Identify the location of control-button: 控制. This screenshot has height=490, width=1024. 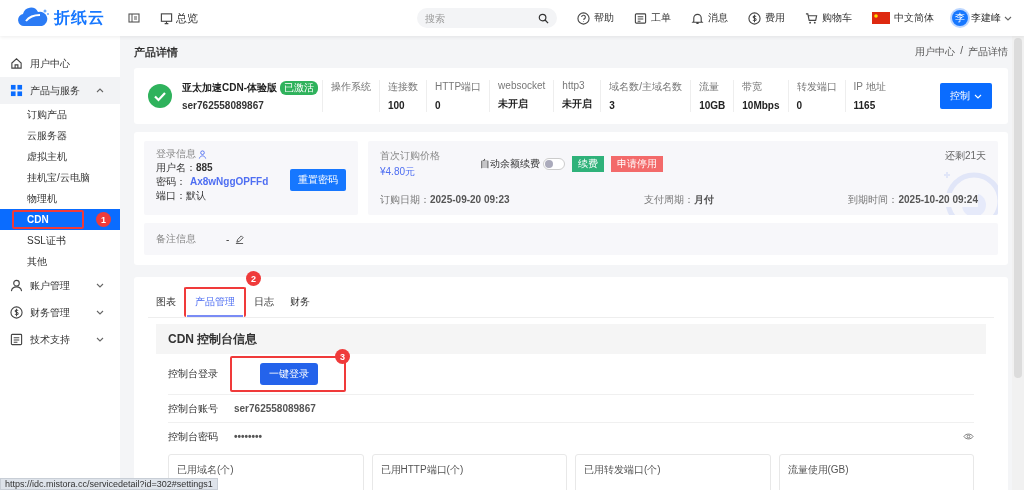
(966, 96).